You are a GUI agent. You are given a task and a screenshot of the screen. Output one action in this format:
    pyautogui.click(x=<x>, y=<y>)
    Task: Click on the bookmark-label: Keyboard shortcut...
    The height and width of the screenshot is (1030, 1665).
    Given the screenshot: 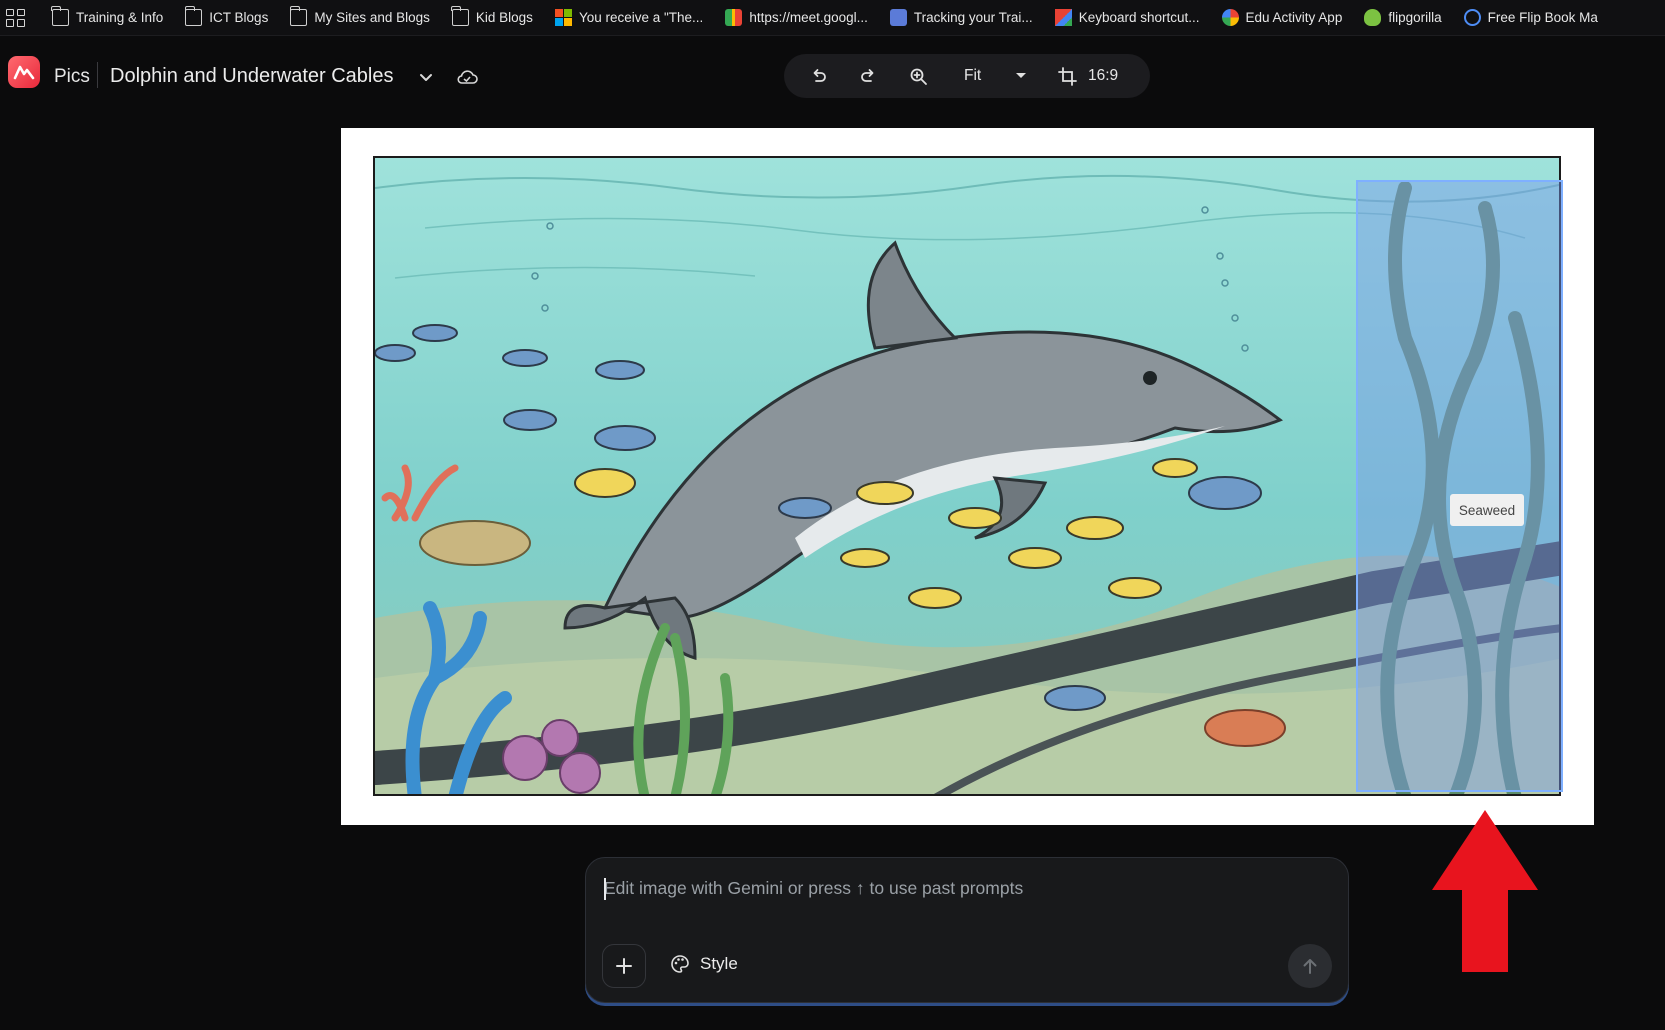 What is the action you would take?
    pyautogui.click(x=1139, y=17)
    